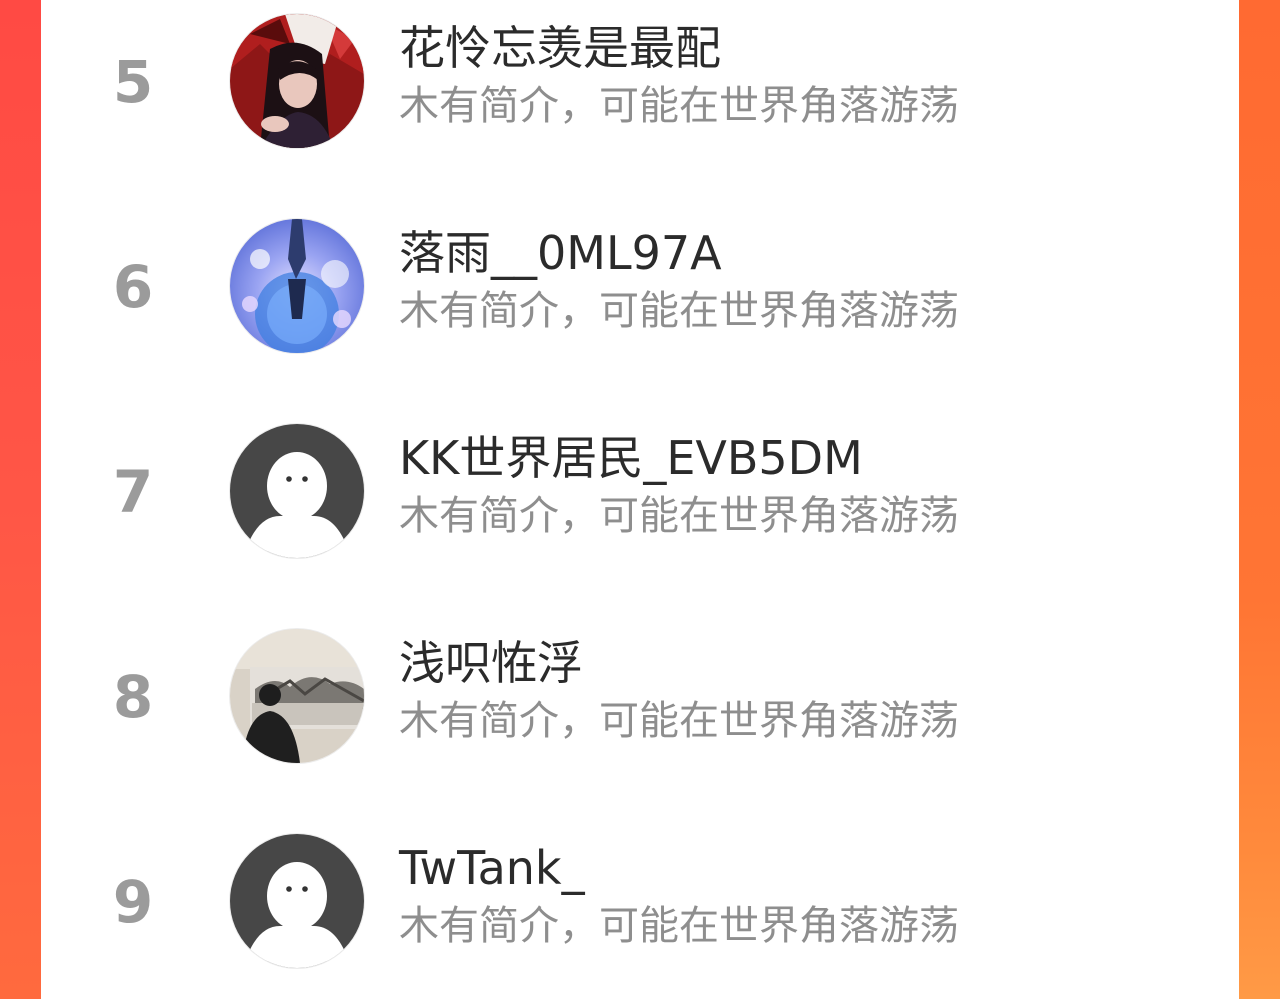 The image size is (1280, 999). What do you see at coordinates (640, 690) in the screenshot?
I see `ranking-list-item: 8 浅呮恠浮 木有简介，可能在世界角落游荡` at bounding box center [640, 690].